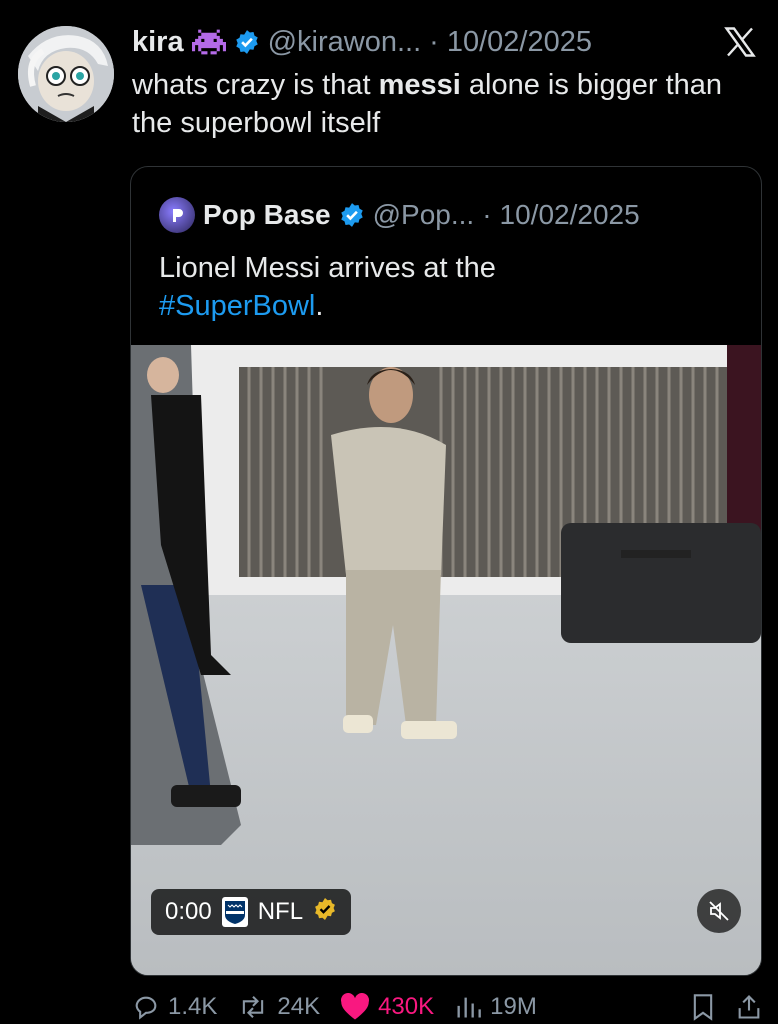 The width and height of the screenshot is (778, 1024). I want to click on like-heart-icon, so click(355, 1006).